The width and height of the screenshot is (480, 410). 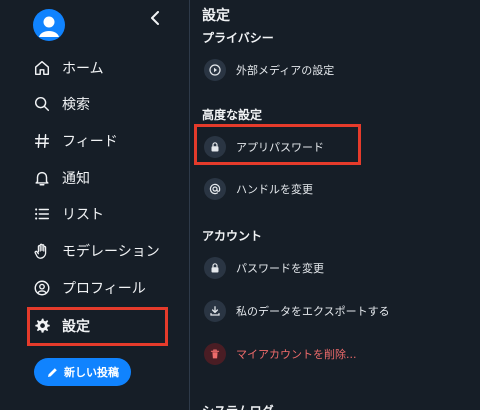 What do you see at coordinates (285, 70) in the screenshot?
I see `item-label: 外部メディアの設定` at bounding box center [285, 70].